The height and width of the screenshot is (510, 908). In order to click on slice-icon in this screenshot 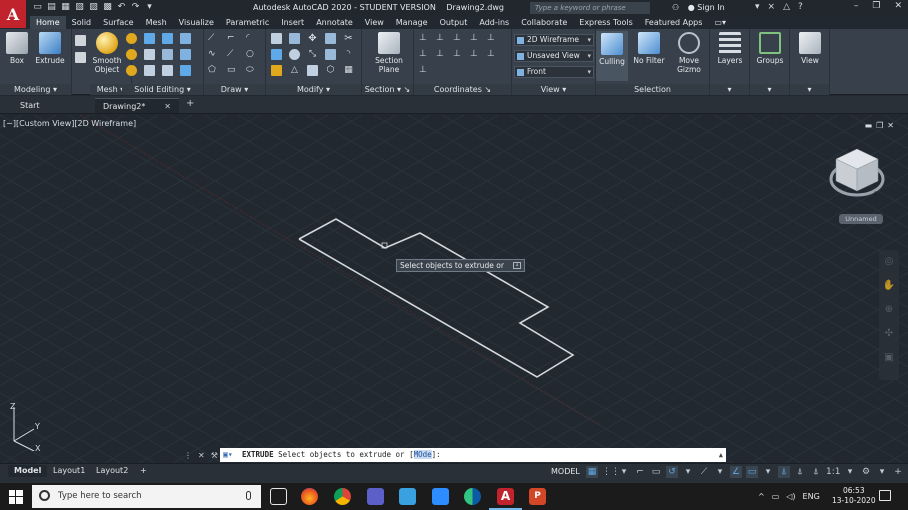, I will do `click(167, 54)`.